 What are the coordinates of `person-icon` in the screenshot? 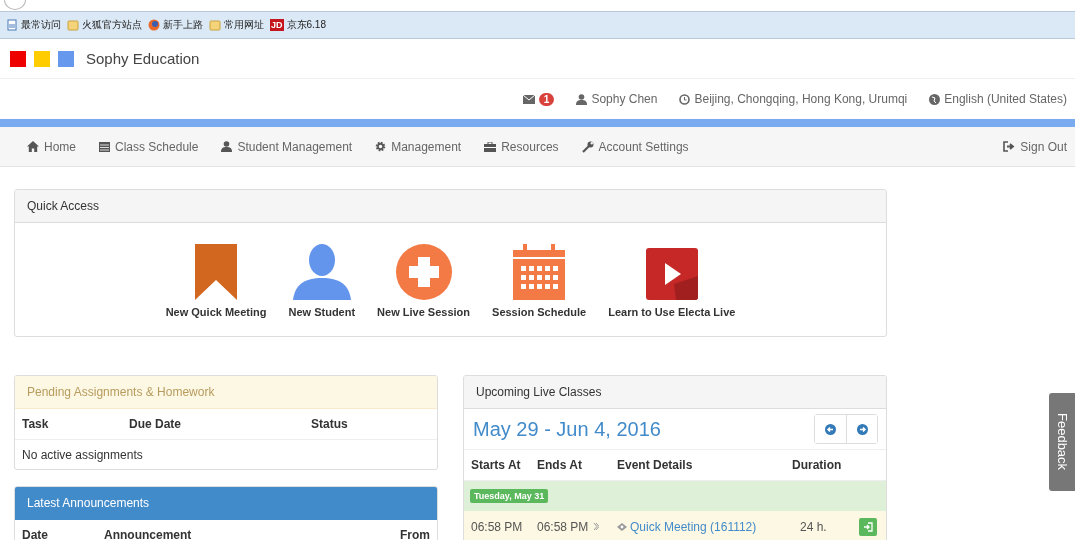 It's located at (321, 272).